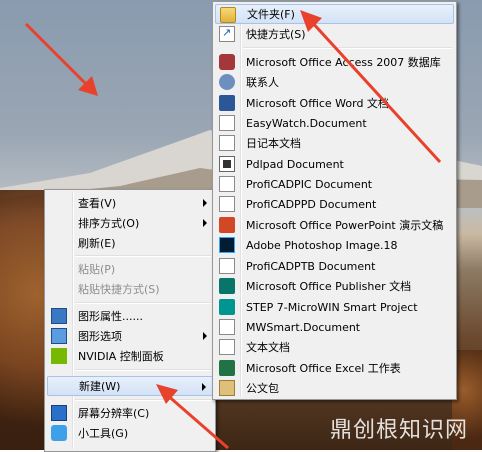 The image size is (482, 452). What do you see at coordinates (227, 82) in the screenshot?
I see `contact-icon` at bounding box center [227, 82].